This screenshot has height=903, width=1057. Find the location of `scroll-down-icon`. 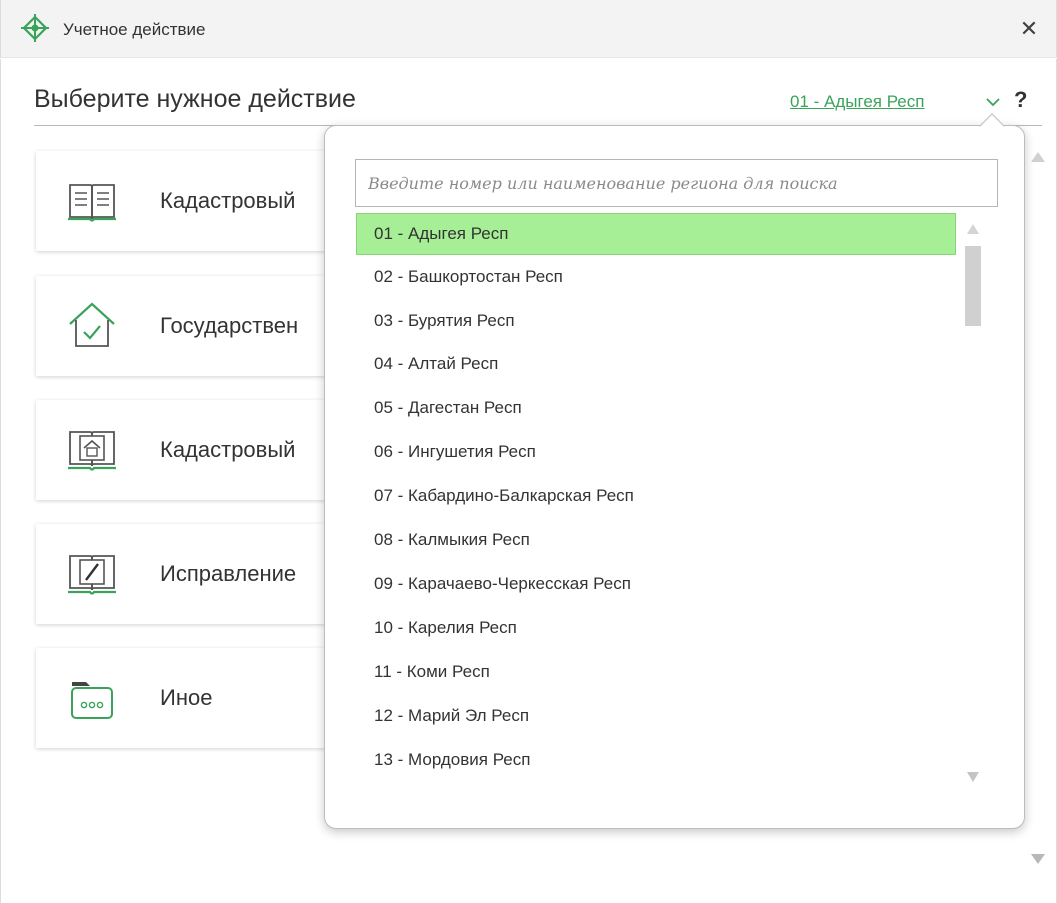

scroll-down-icon is located at coordinates (1038, 859).